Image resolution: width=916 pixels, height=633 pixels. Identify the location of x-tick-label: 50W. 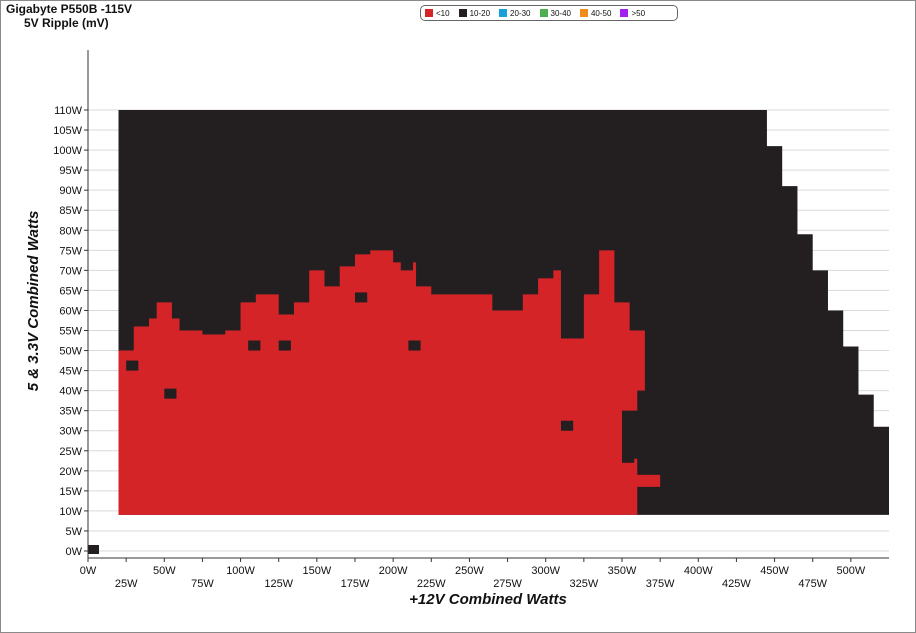
(164, 571).